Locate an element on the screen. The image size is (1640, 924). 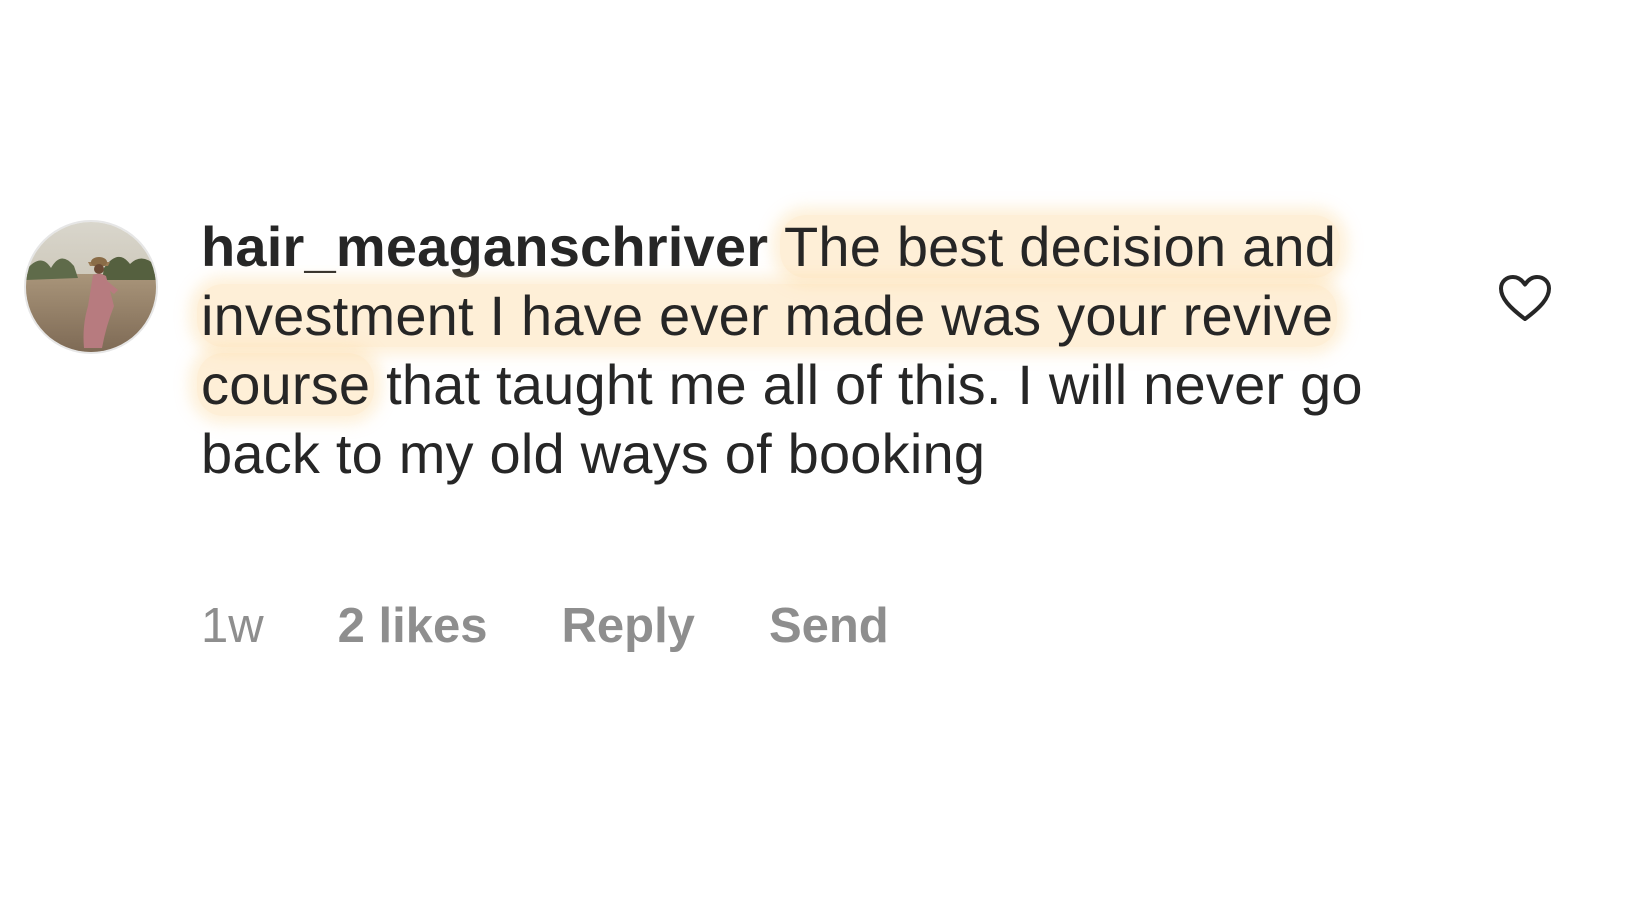
like-button is located at coordinates (1525, 298).